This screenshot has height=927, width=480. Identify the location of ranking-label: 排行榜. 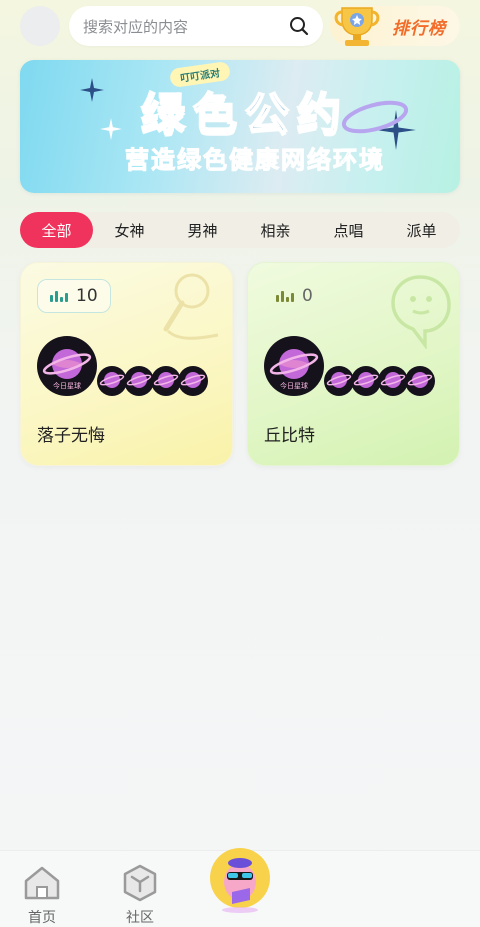
(419, 28).